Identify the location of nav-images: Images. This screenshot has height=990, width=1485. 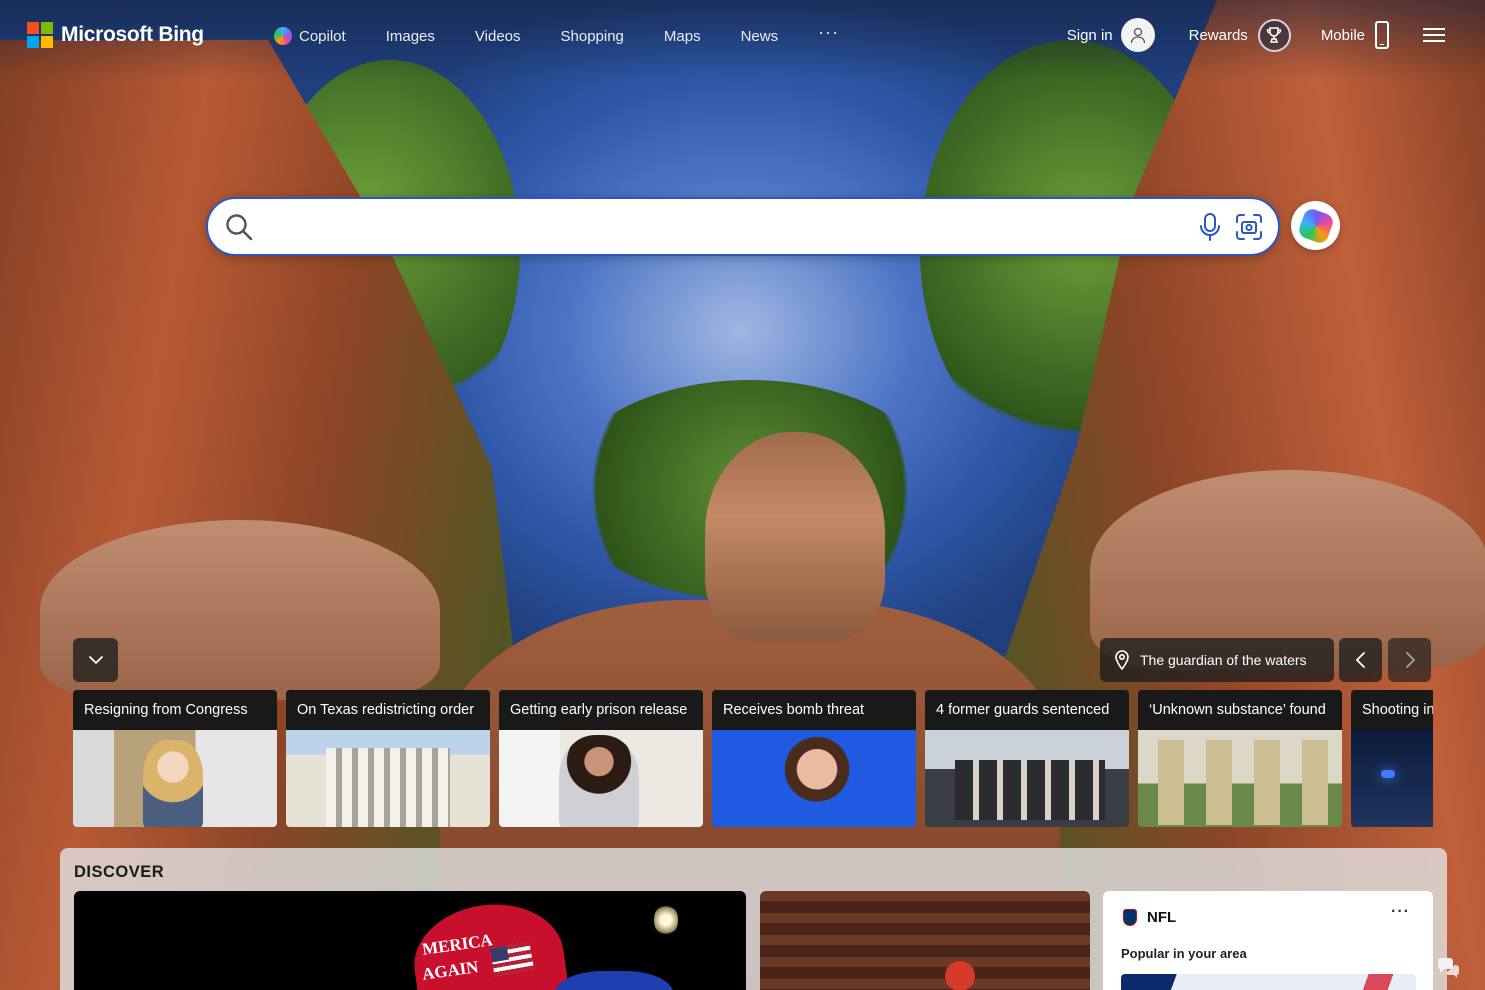
(410, 36).